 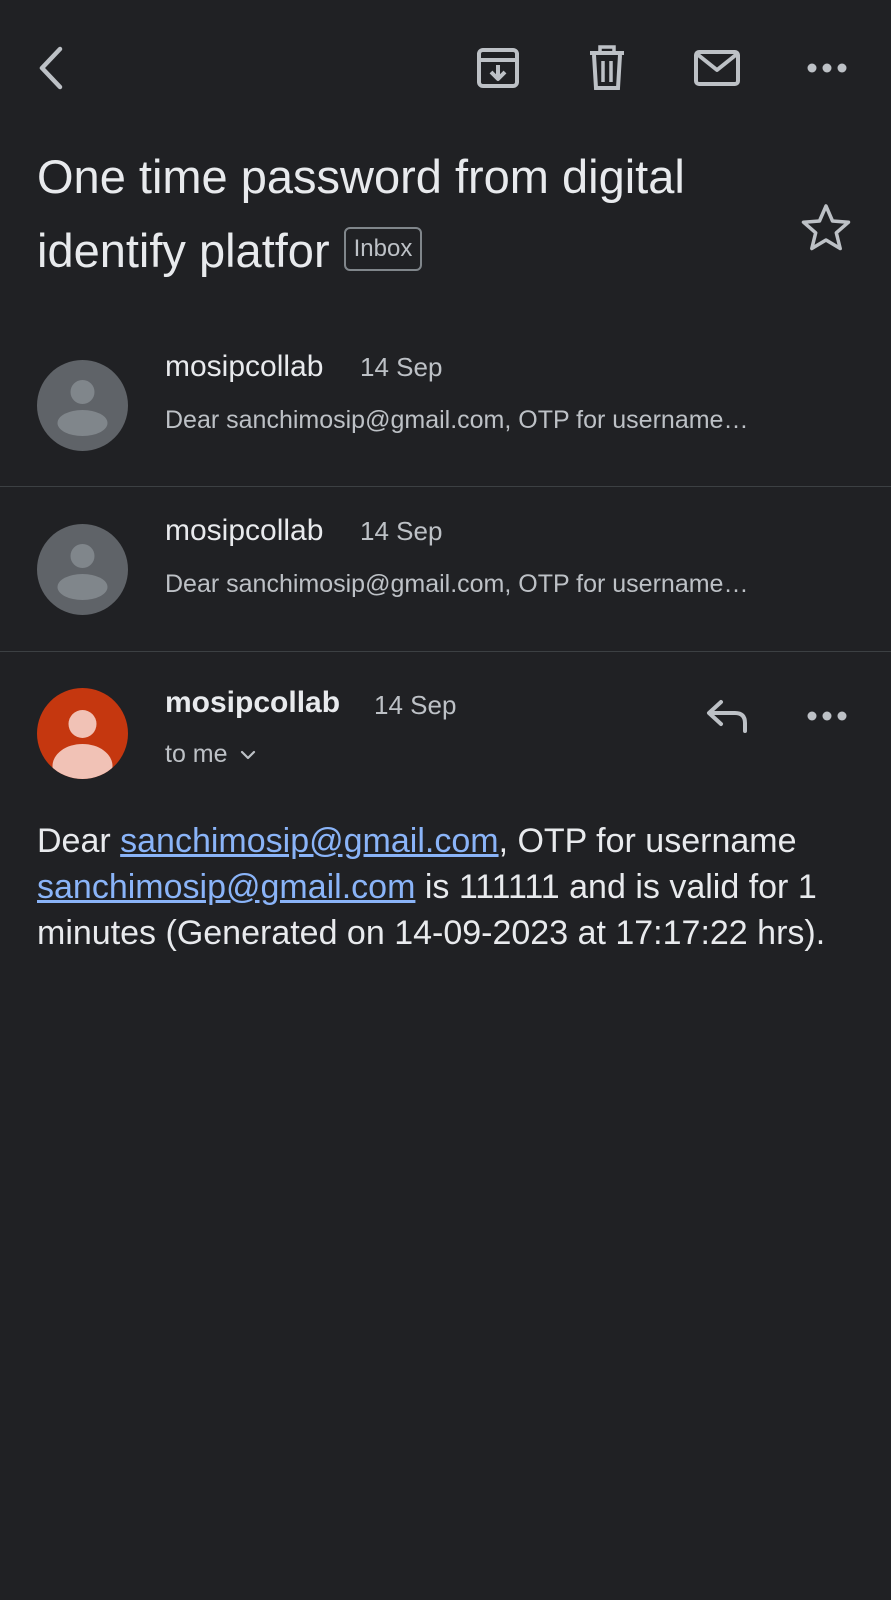 What do you see at coordinates (415, 705) in the screenshot?
I see `open-message-date: 14 Sep` at bounding box center [415, 705].